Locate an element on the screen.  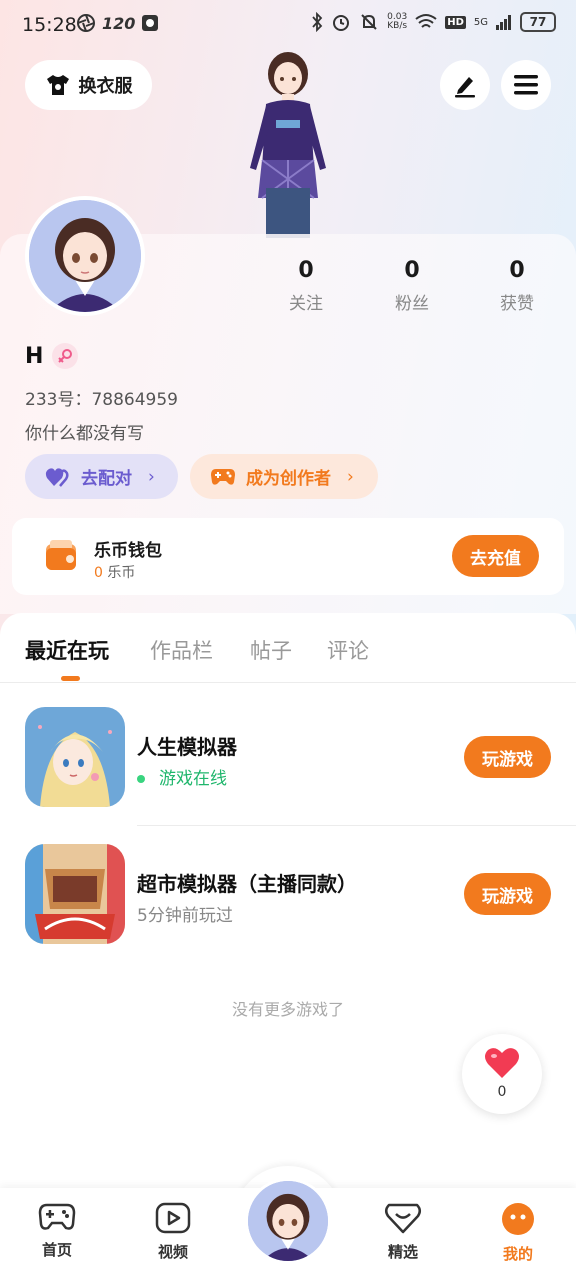
wallet-card: 乐币钱包 0 乐币 去充值 is located at coordinates (288, 556).